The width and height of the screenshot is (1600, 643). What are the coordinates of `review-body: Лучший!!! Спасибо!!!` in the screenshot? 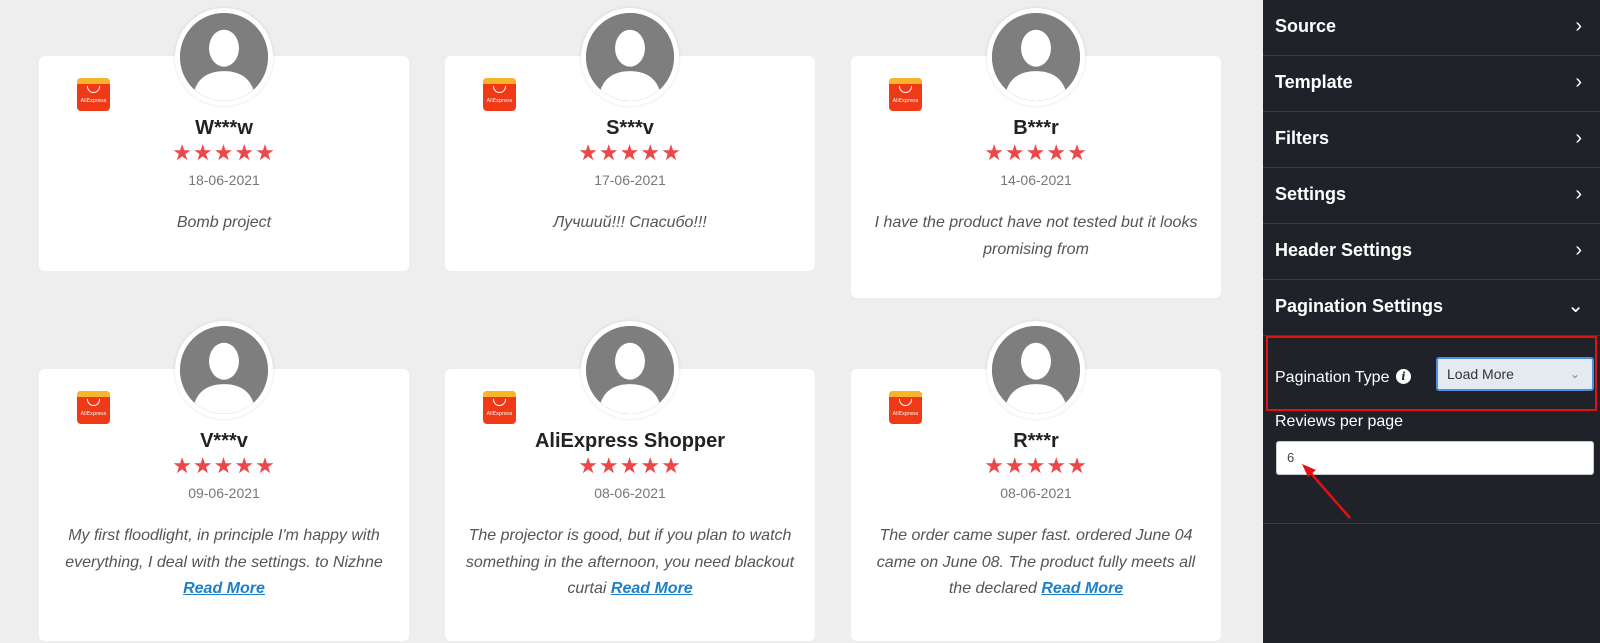 It's located at (630, 222).